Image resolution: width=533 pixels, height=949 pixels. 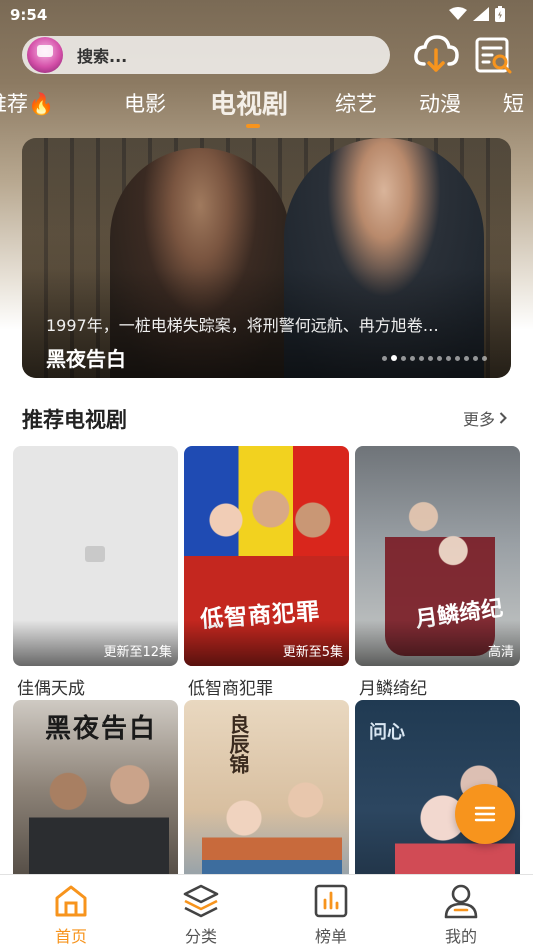 I want to click on nav-home: 首页, so click(x=71, y=915).